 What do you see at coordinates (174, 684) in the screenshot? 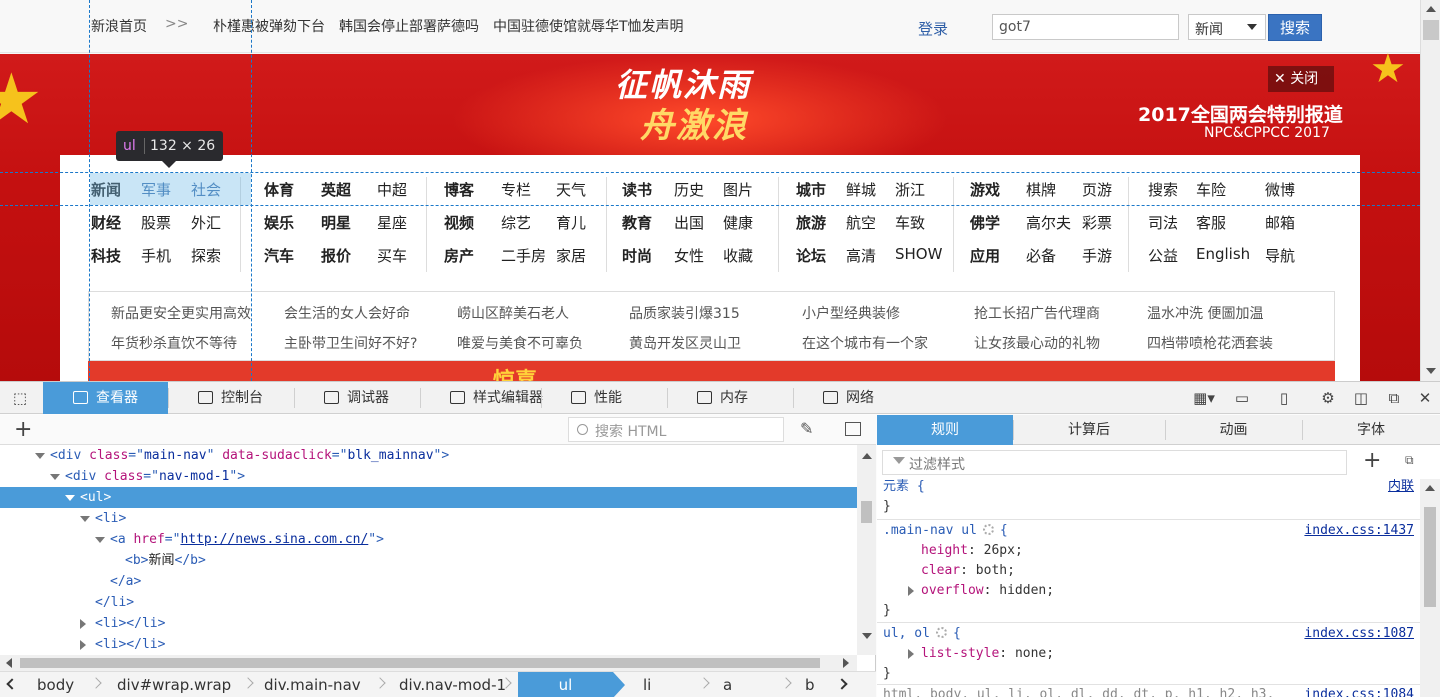
I see `breadcrumb-item: div#wrap.wrap` at bounding box center [174, 684].